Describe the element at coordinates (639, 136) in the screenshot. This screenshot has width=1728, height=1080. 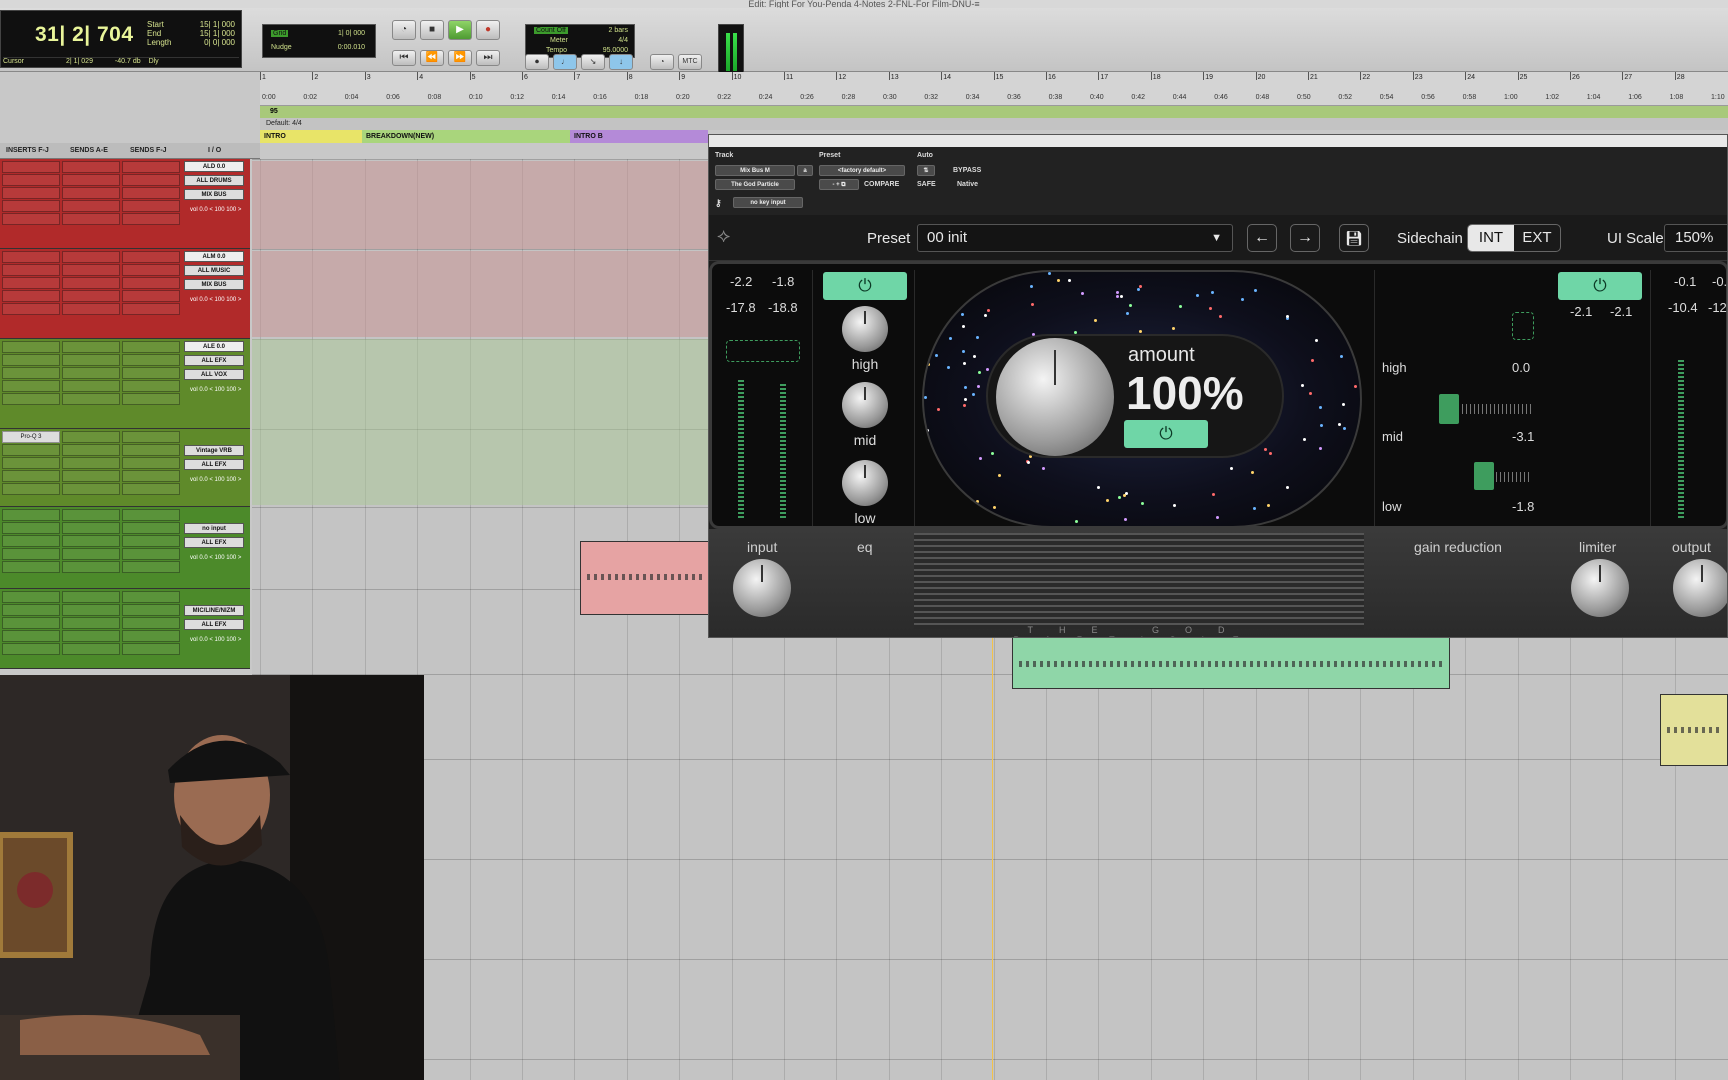
I see `marker-intro-b: INTRO B` at that location.